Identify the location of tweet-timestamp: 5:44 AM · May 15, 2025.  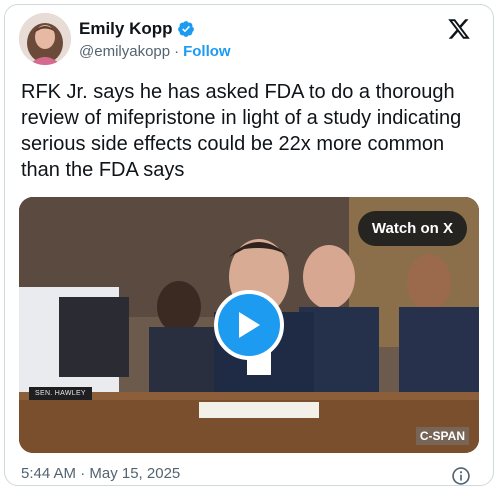
(100, 473).